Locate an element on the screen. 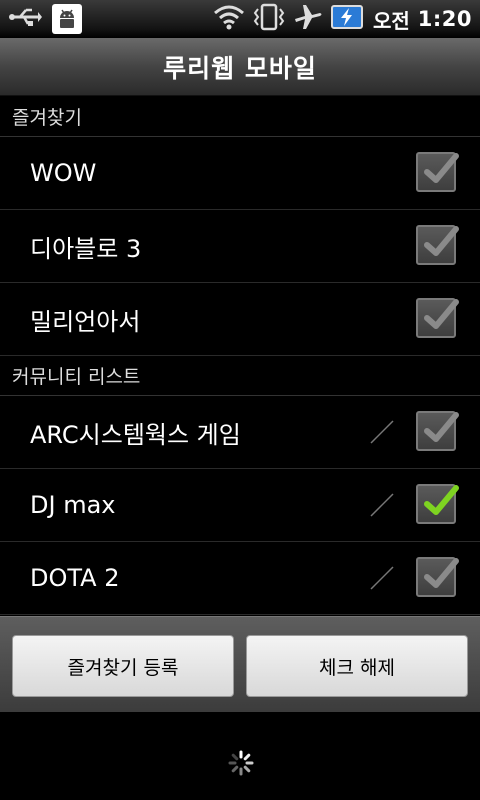 This screenshot has height=800, width=480. list-item: DOTA 2 is located at coordinates (240, 578).